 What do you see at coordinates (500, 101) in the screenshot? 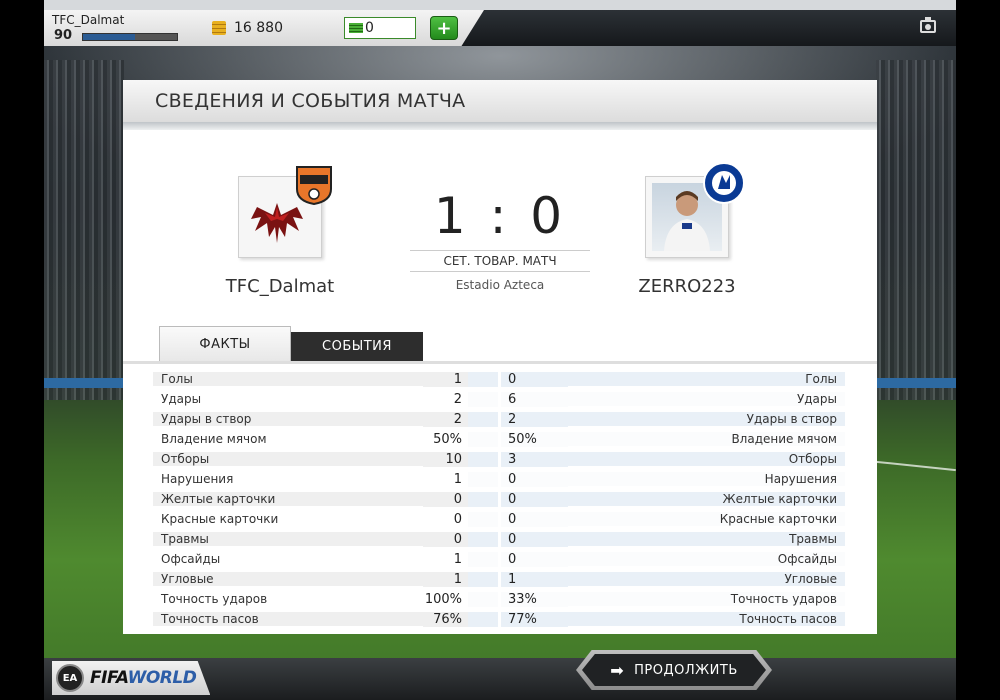
I see `panel-title: СВЕДЕНИЯ И СОБЫТИЯ МАТЧА` at bounding box center [500, 101].